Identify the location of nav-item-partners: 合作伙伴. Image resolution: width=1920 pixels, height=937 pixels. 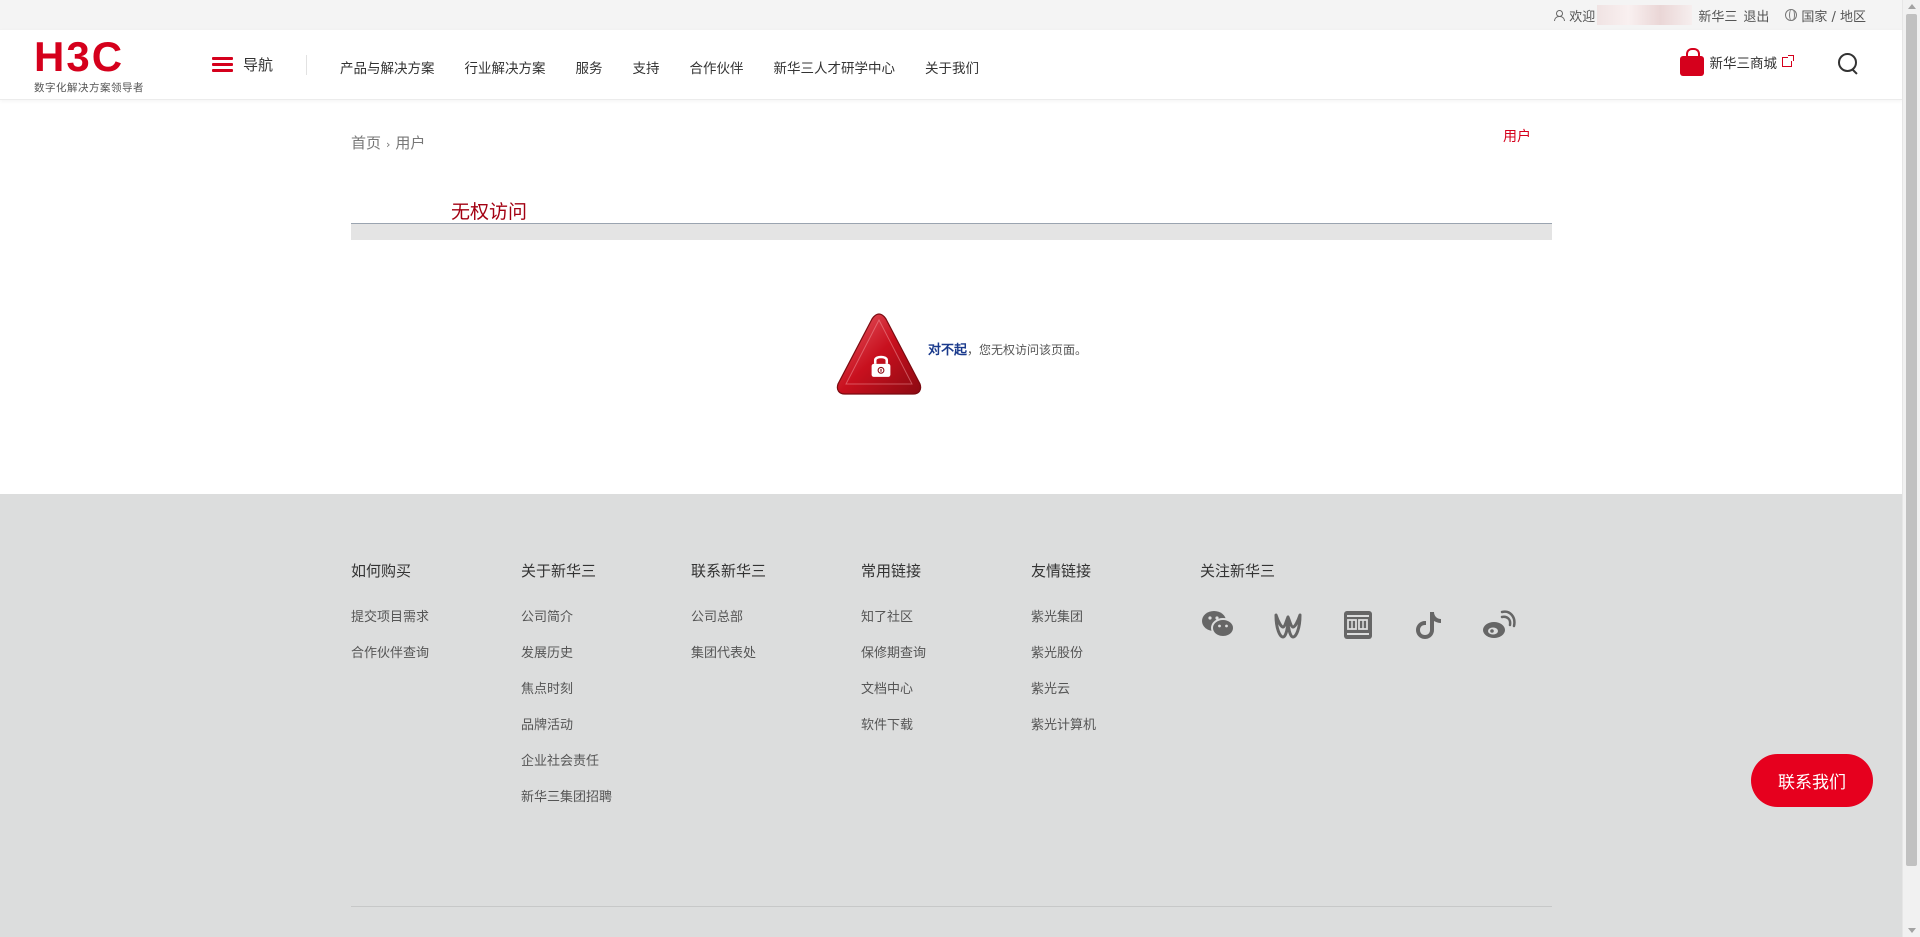
(717, 67).